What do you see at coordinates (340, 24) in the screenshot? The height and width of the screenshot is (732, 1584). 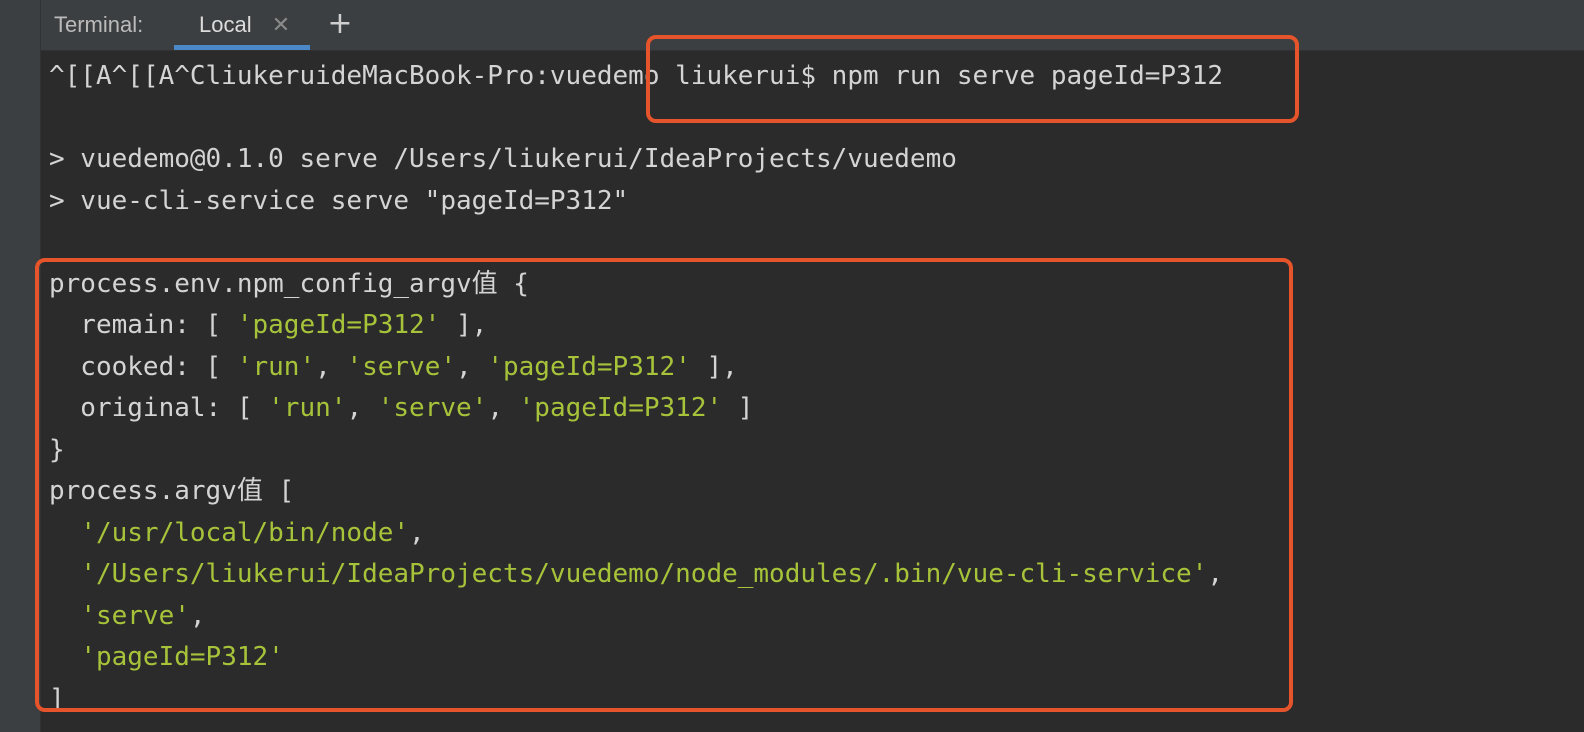 I see `add-tab-icon: +` at bounding box center [340, 24].